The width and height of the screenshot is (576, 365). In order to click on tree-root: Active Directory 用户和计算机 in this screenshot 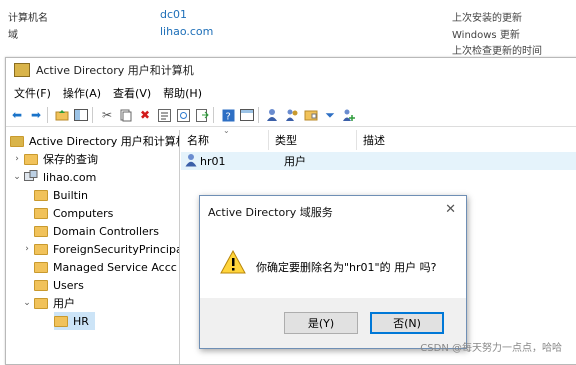, I will do `click(95, 141)`.